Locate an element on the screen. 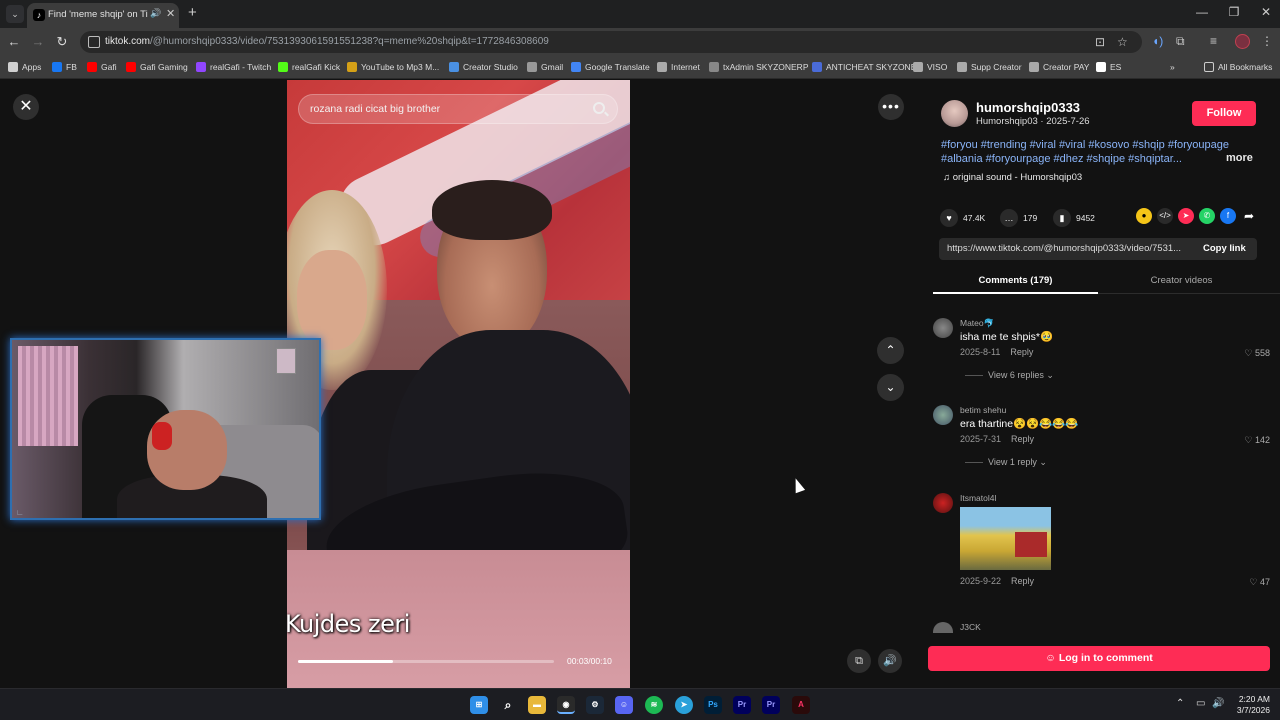 This screenshot has width=1280, height=720. comment-like: ♡ 47 is located at coordinates (1259, 582).